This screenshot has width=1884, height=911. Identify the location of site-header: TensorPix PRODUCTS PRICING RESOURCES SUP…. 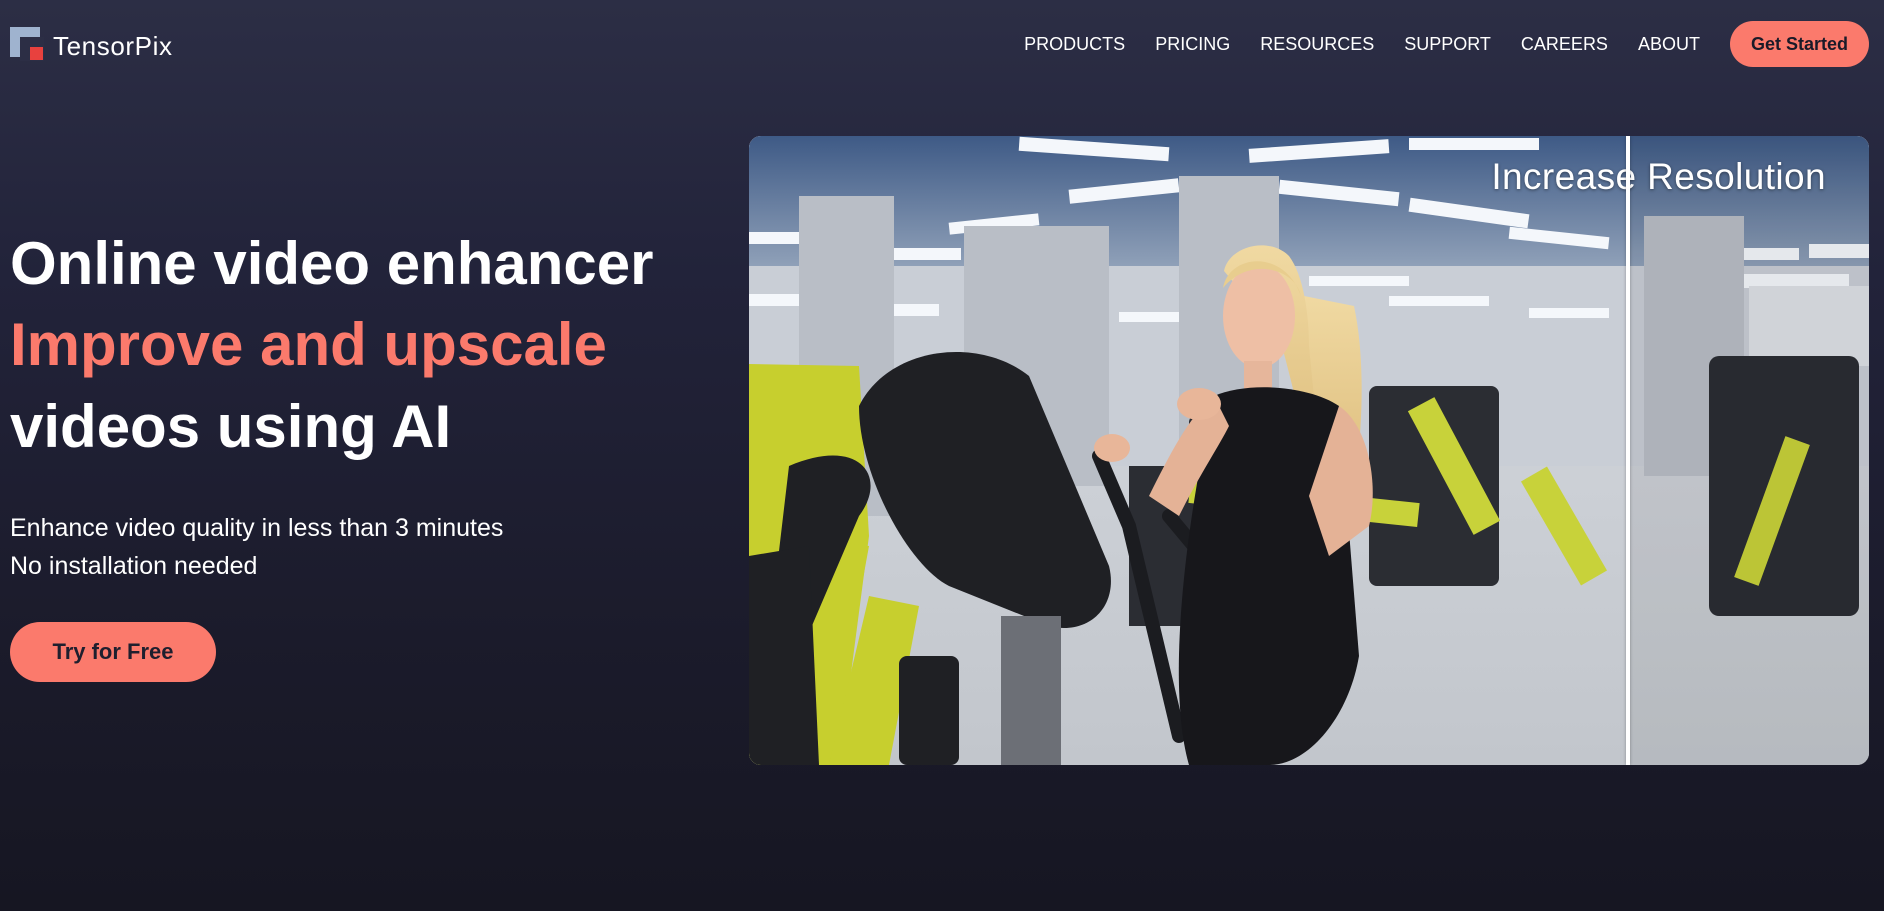
(942, 44).